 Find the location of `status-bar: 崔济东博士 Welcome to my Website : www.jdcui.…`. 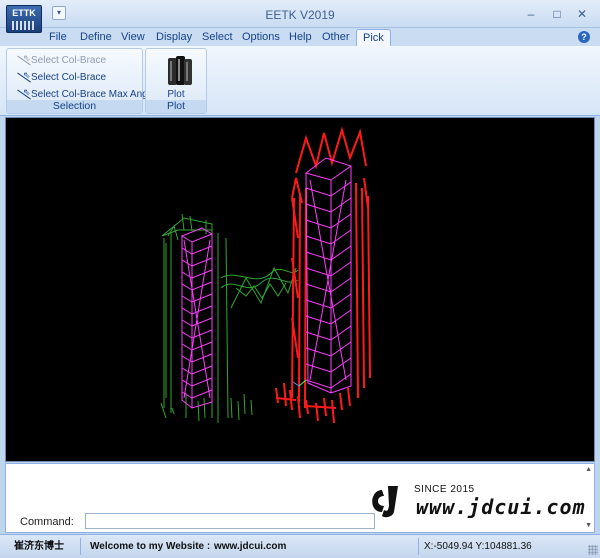

status-bar: 崔济东博士 Welcome to my Website : www.jdcui.… is located at coordinates (300, 546).